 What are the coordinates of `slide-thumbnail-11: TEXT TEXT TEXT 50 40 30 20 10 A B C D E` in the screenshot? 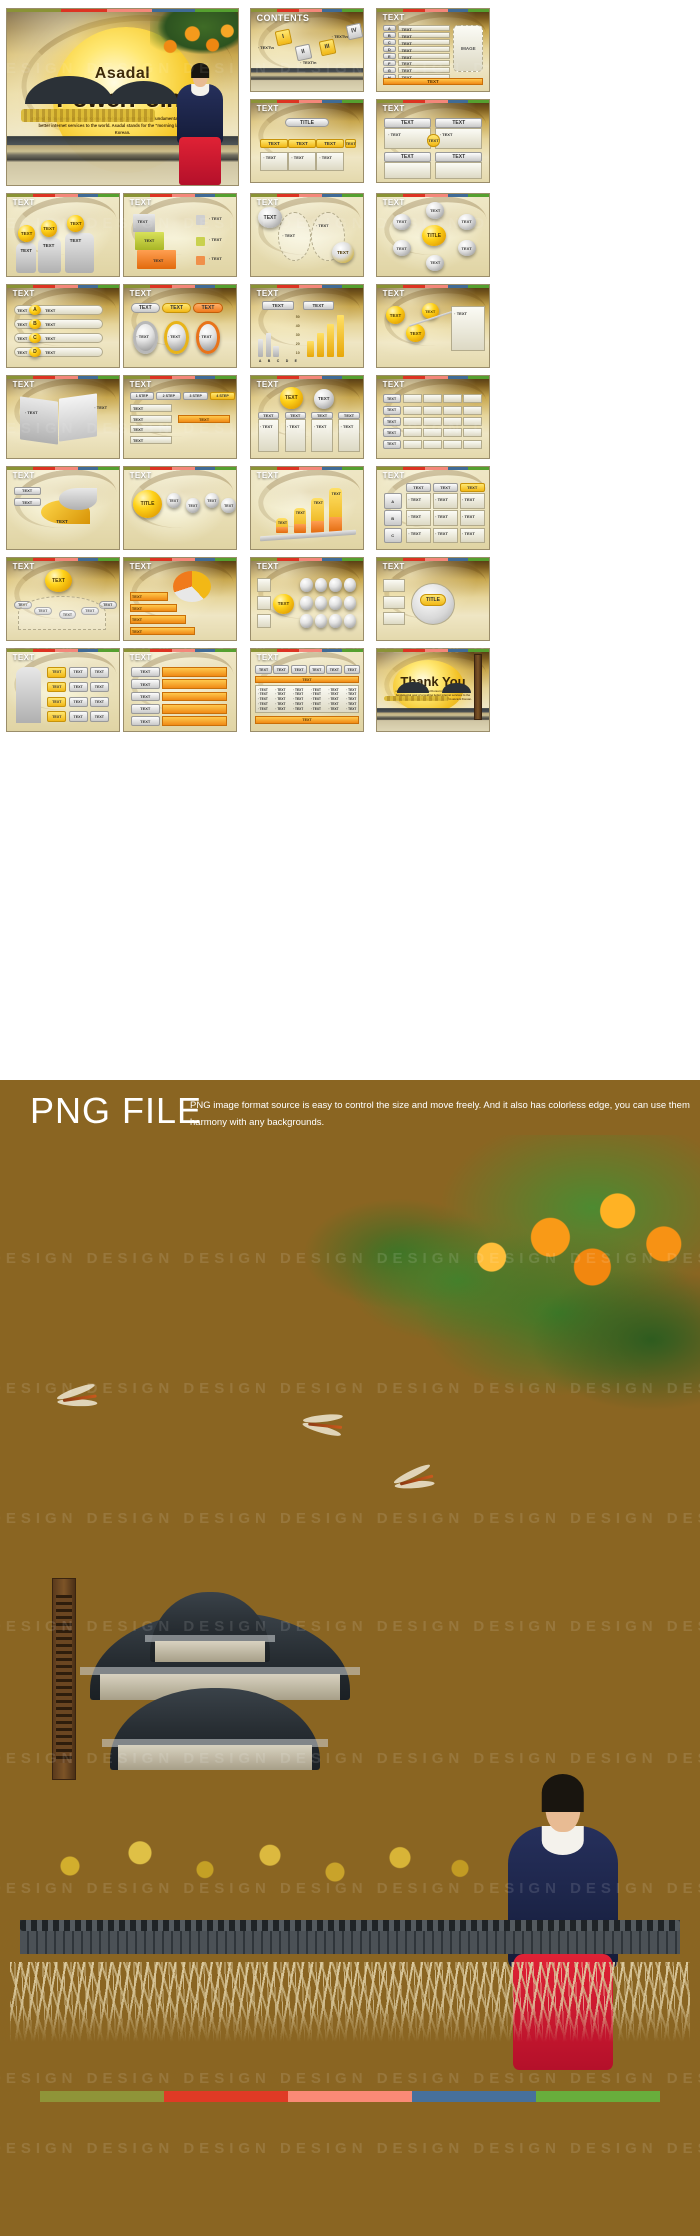 It's located at (307, 326).